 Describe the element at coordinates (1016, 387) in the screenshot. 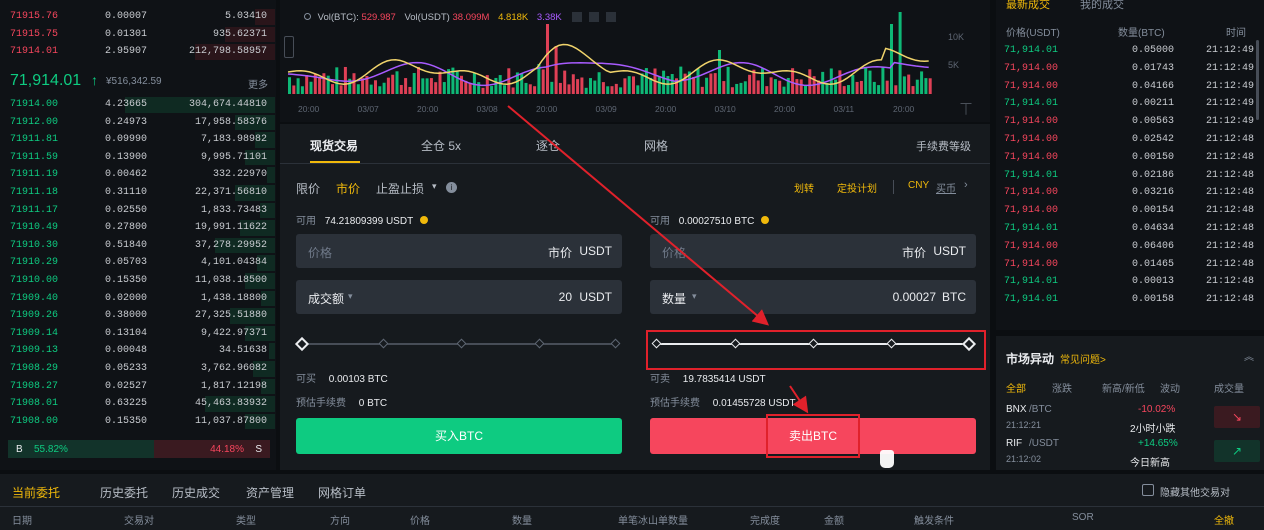

I see `market-tab: 全部` at that location.